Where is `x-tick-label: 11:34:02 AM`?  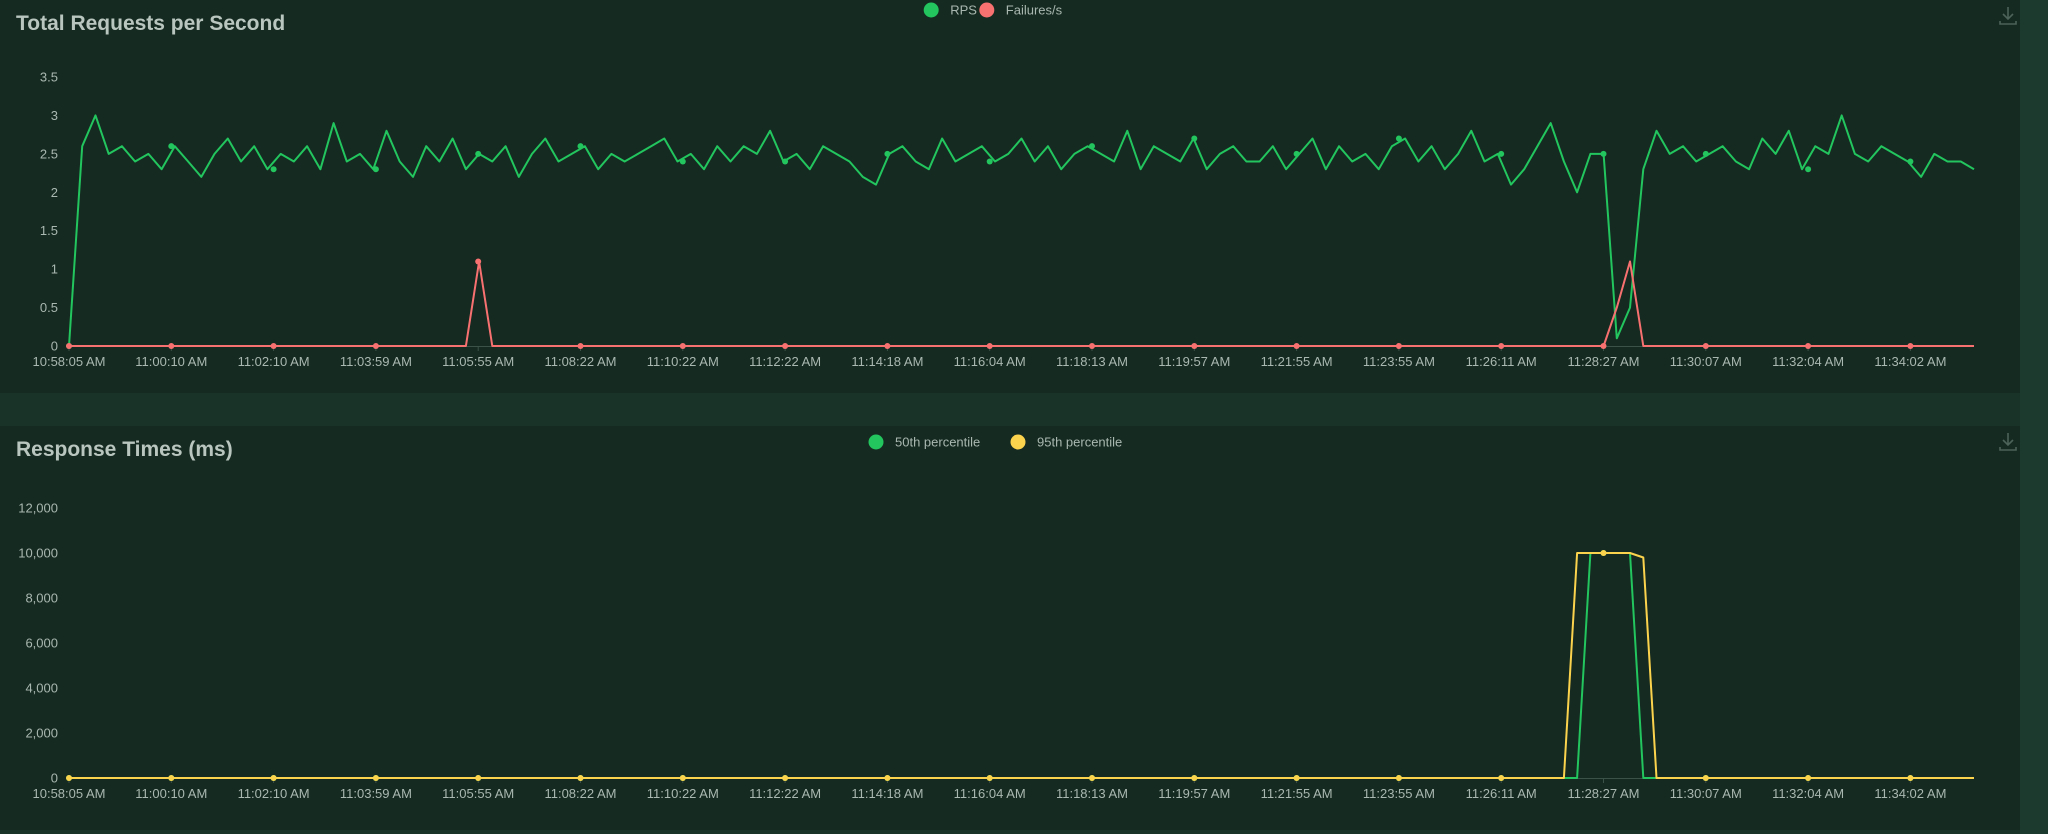 x-tick-label: 11:34:02 AM is located at coordinates (1910, 361).